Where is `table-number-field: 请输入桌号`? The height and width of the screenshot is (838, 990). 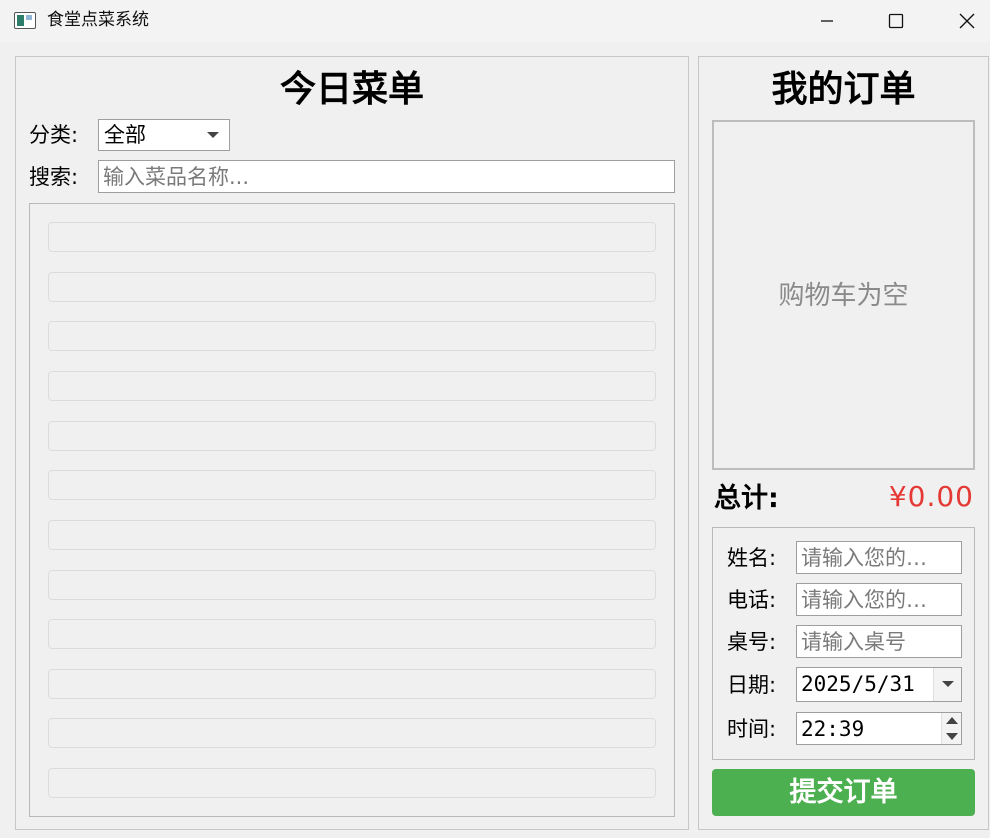
table-number-field: 请输入桌号 is located at coordinates (879, 641).